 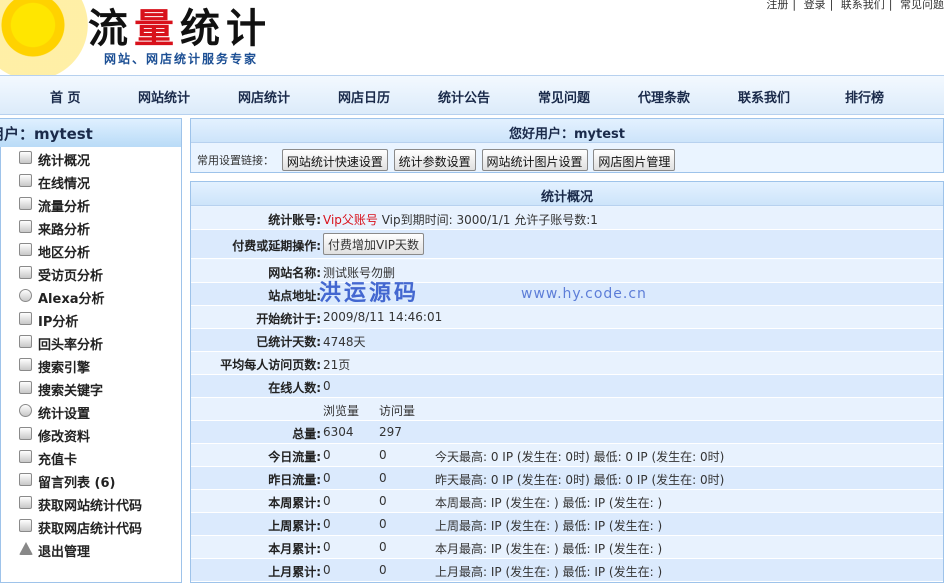 I want to click on site-slogan: 网站、网店统计服务专家, so click(x=181, y=59).